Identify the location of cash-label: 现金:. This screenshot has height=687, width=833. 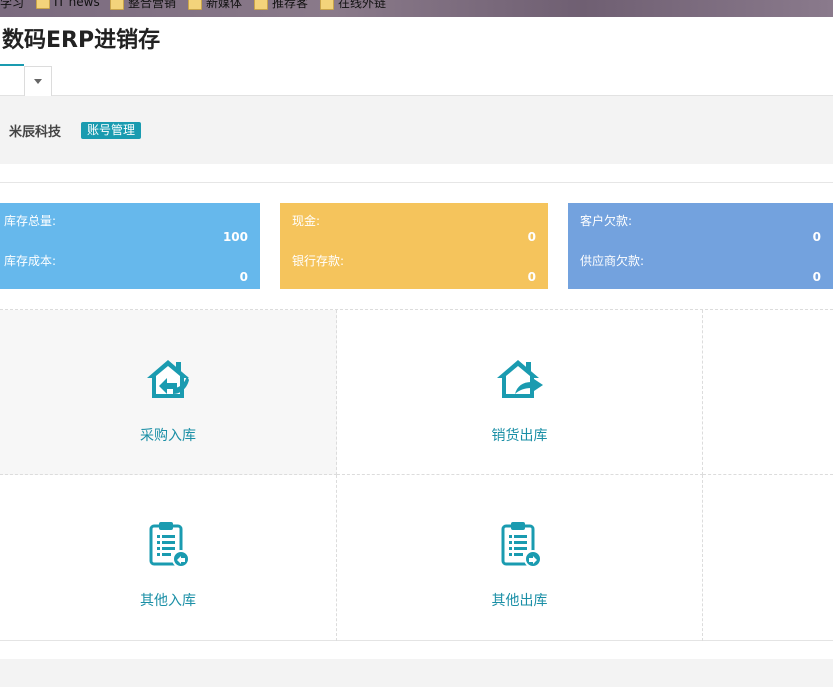
(306, 221).